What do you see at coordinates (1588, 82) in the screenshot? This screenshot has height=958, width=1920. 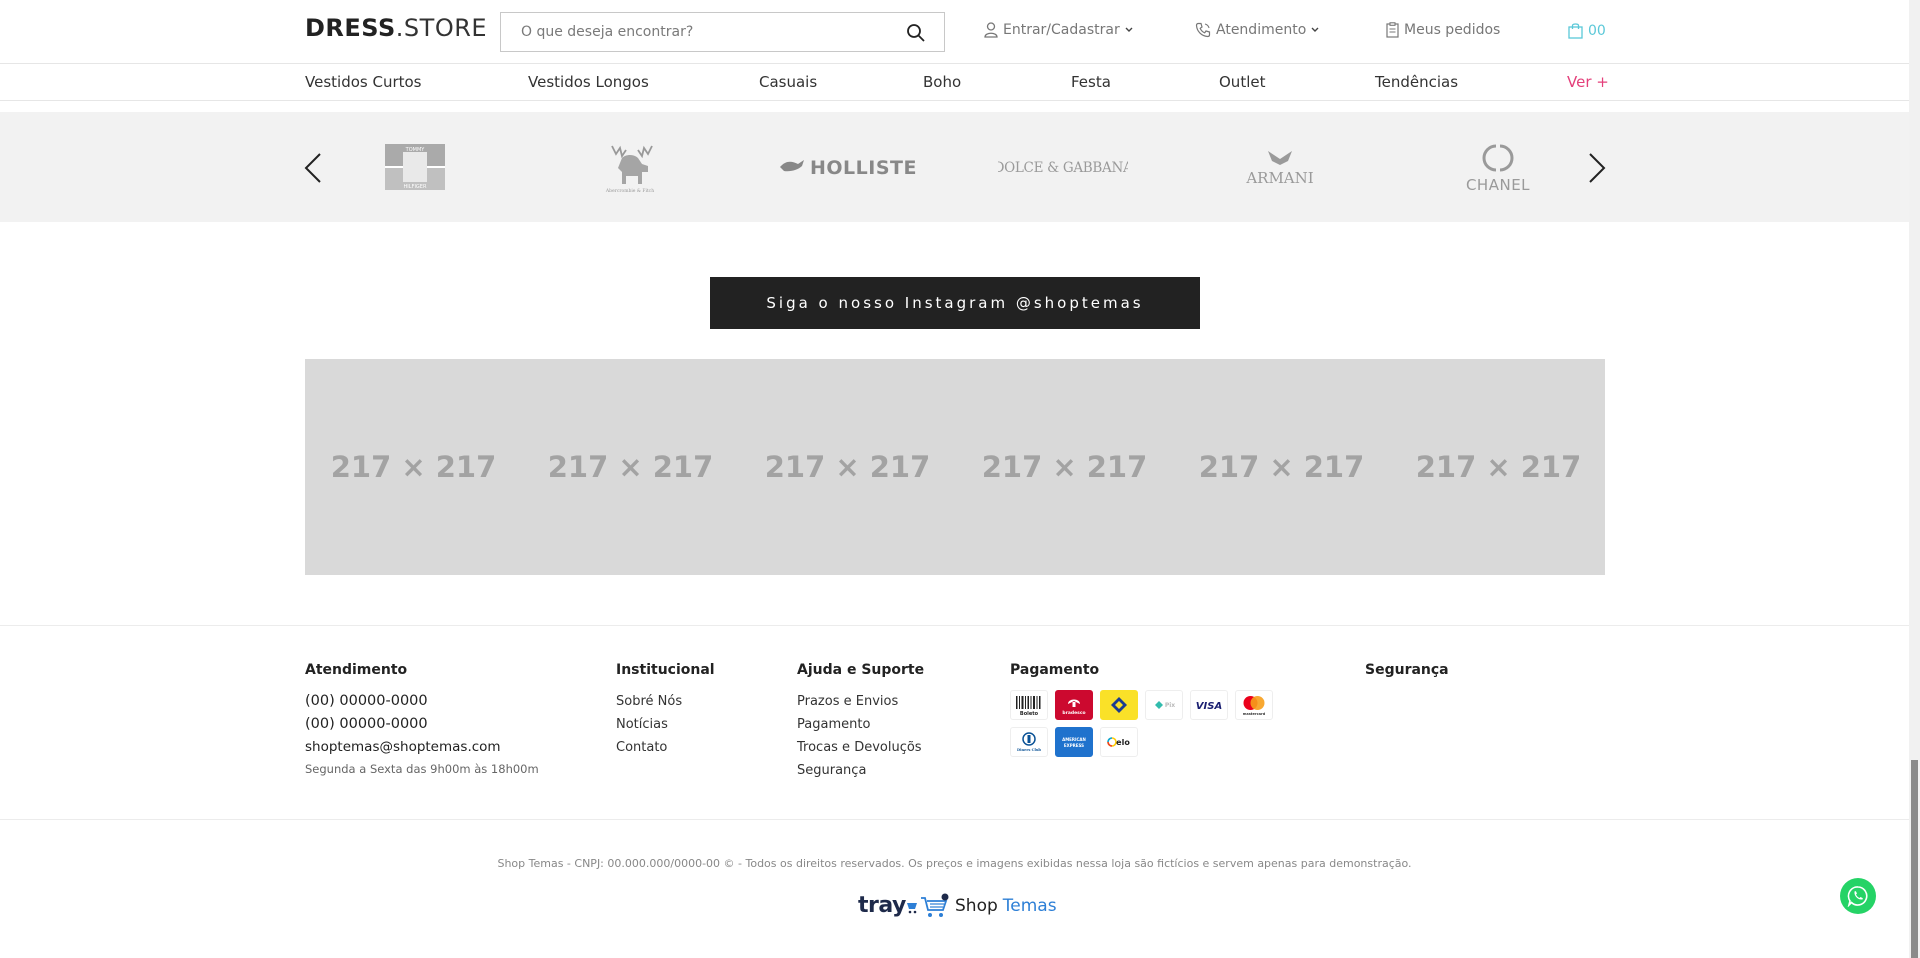 I see `nav-item-more: Ver +` at bounding box center [1588, 82].